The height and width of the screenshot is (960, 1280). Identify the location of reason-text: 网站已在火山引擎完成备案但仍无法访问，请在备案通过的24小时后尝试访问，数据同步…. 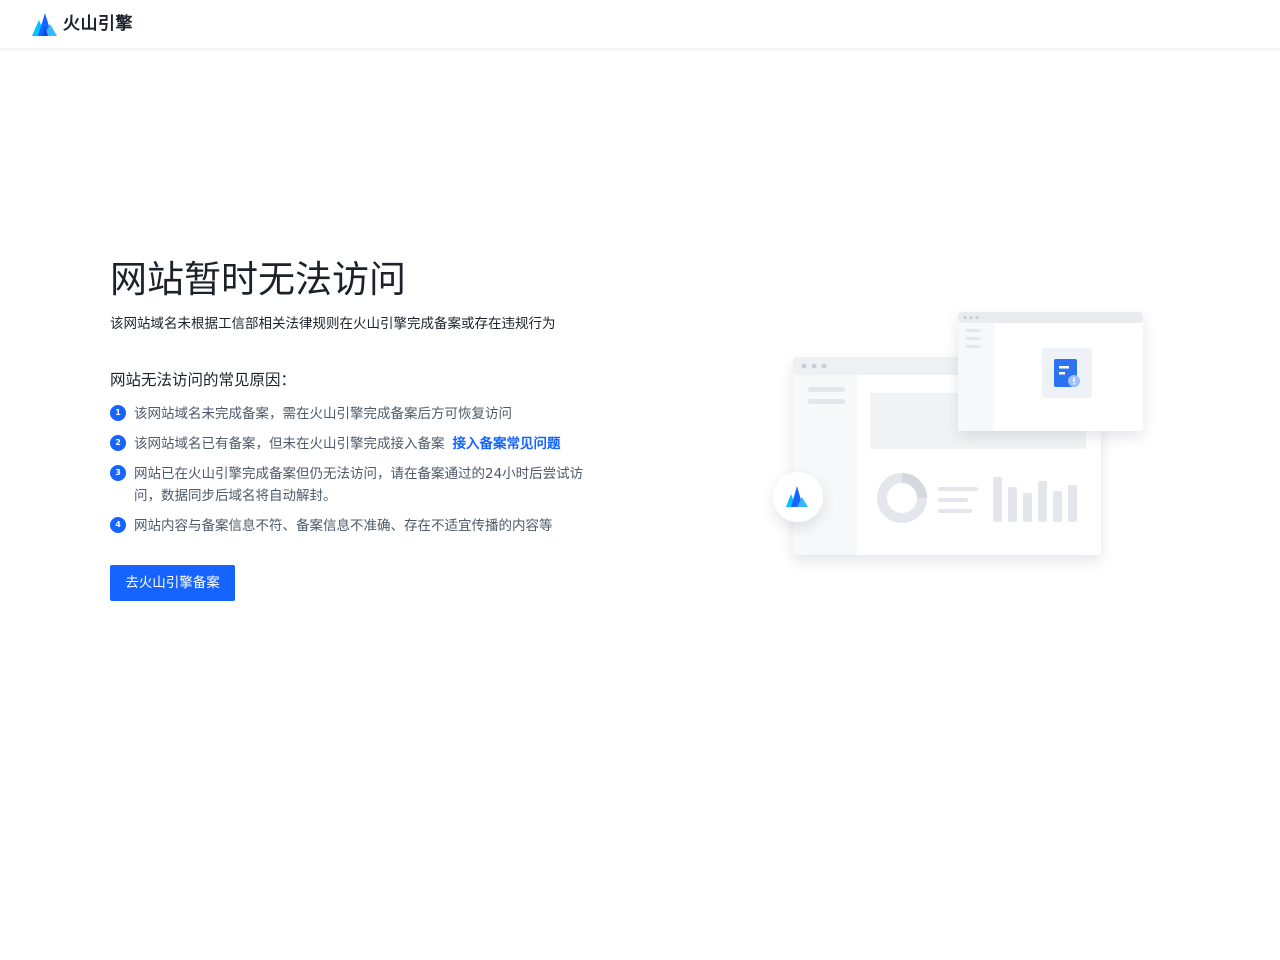
(359, 485).